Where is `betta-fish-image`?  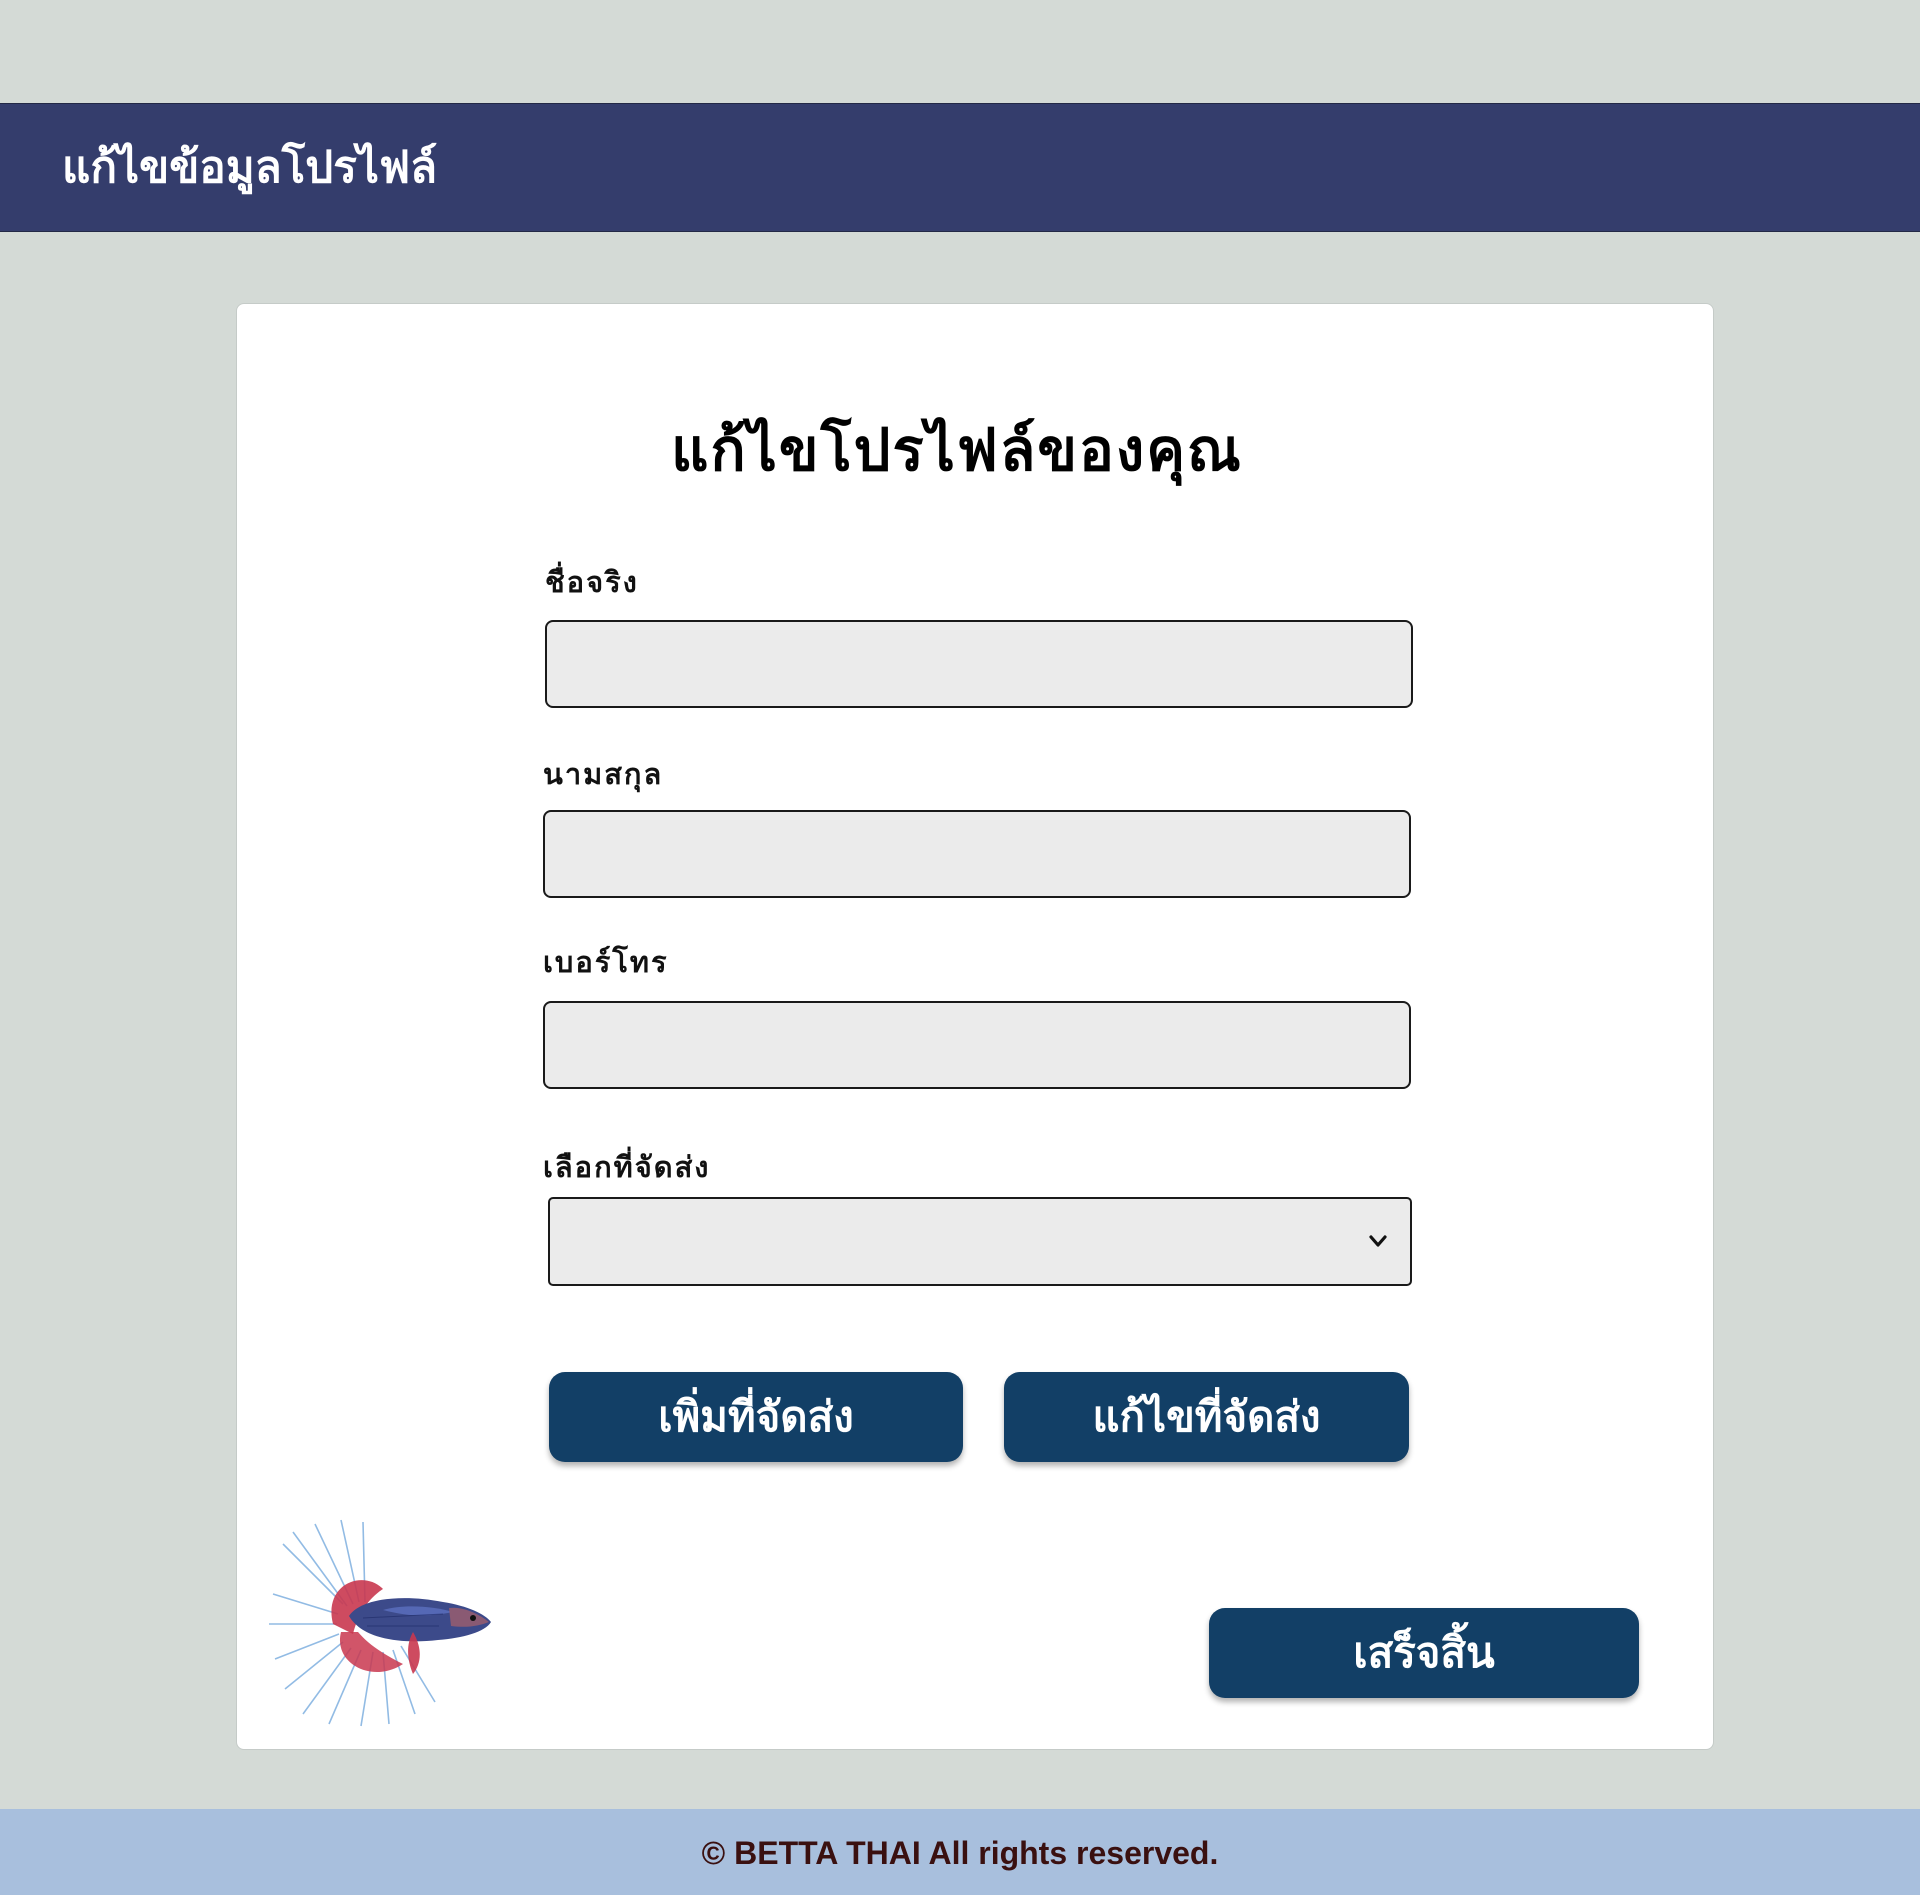
betta-fish-image is located at coordinates (380, 1623).